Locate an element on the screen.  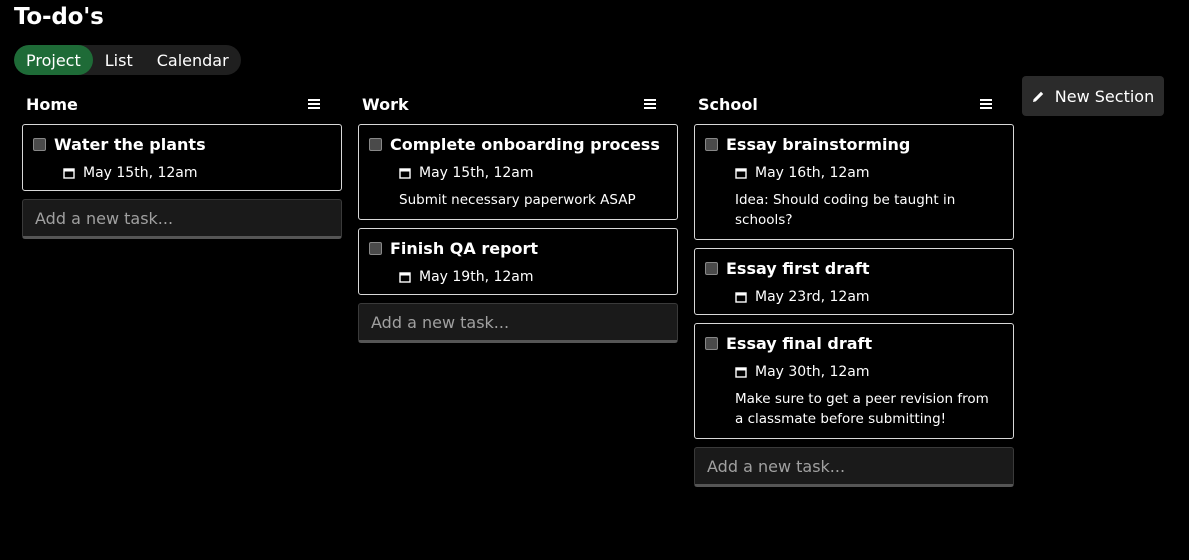
section-header: Home is located at coordinates (182, 104).